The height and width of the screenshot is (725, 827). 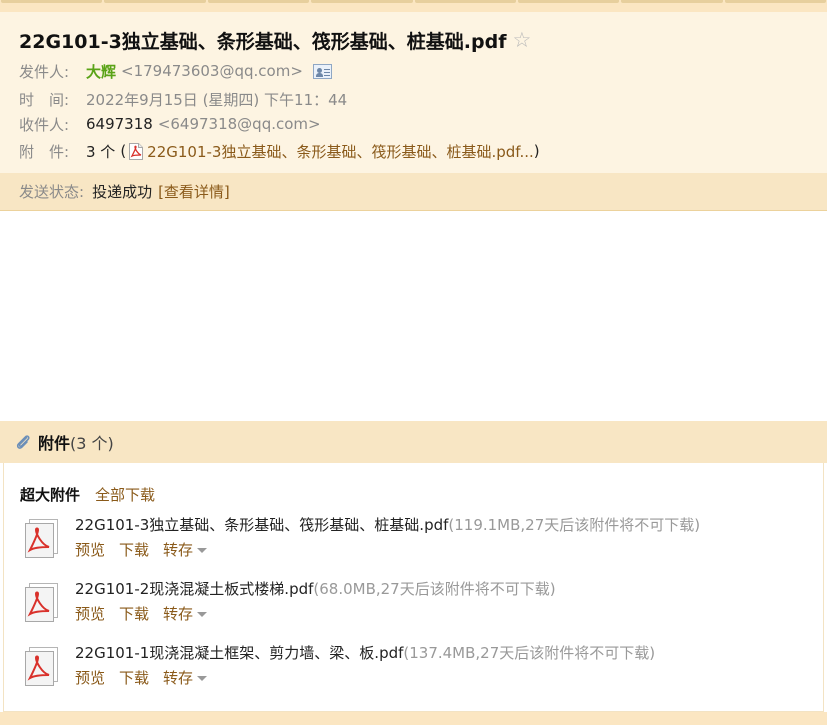 What do you see at coordinates (54, 443) in the screenshot?
I see `attachments-title: 附件` at bounding box center [54, 443].